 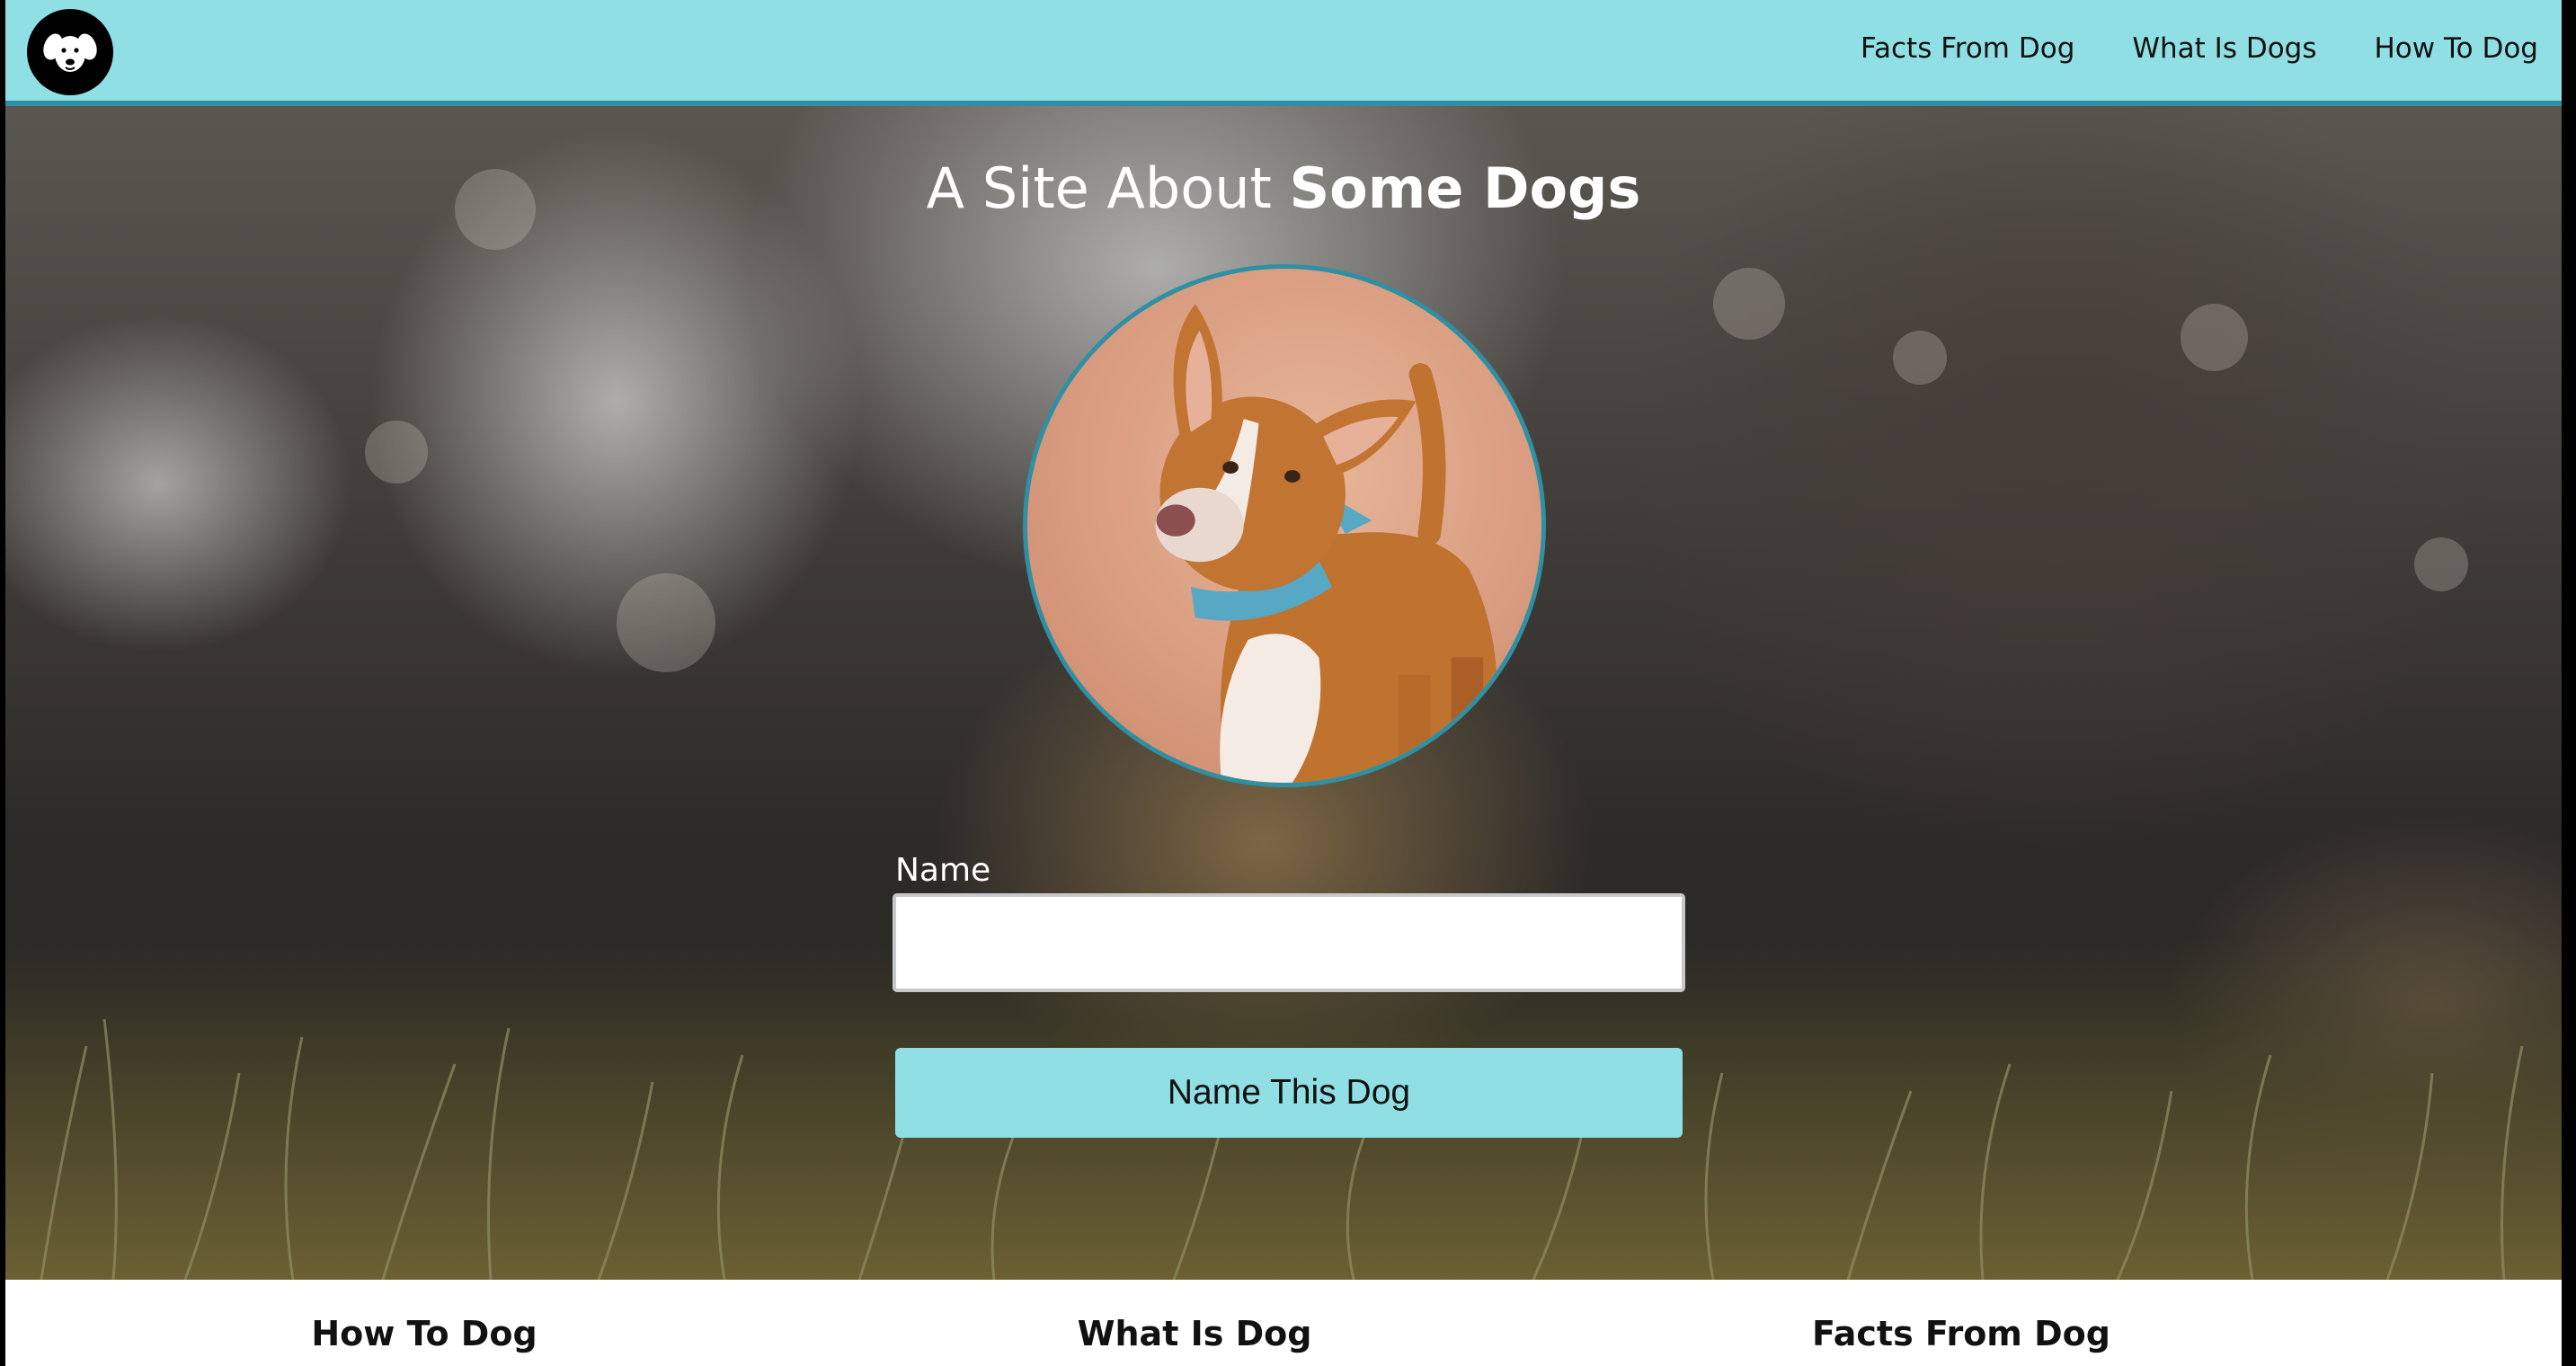 I want to click on feature-title-what-is-dog: What Is Dog, so click(x=1194, y=1333).